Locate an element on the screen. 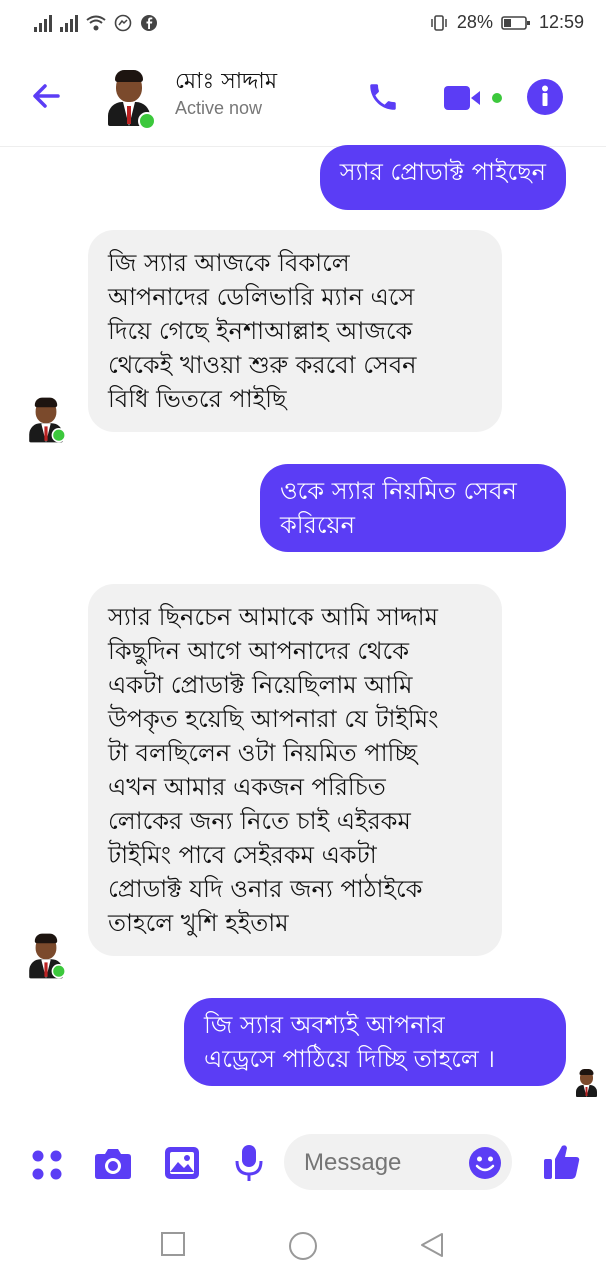 This screenshot has height=1280, width=606. info-icon is located at coordinates (545, 97).